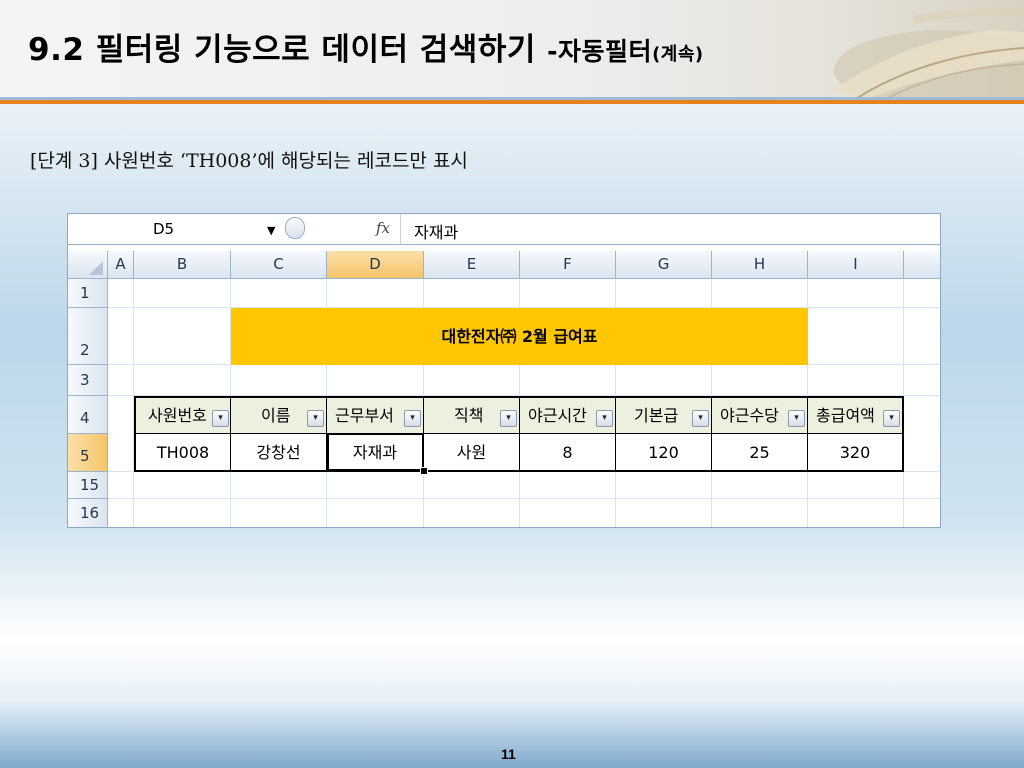 The width and height of the screenshot is (1024, 768). What do you see at coordinates (512, 102) in the screenshot?
I see `header-divider-orange` at bounding box center [512, 102].